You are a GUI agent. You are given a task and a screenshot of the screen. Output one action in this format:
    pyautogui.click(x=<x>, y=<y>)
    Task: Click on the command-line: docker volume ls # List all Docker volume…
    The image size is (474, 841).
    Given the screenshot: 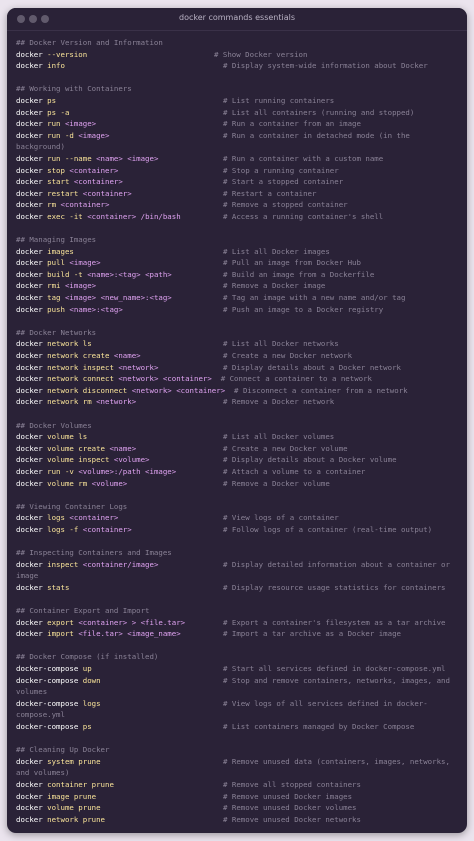 What is the action you would take?
    pyautogui.click(x=238, y=437)
    